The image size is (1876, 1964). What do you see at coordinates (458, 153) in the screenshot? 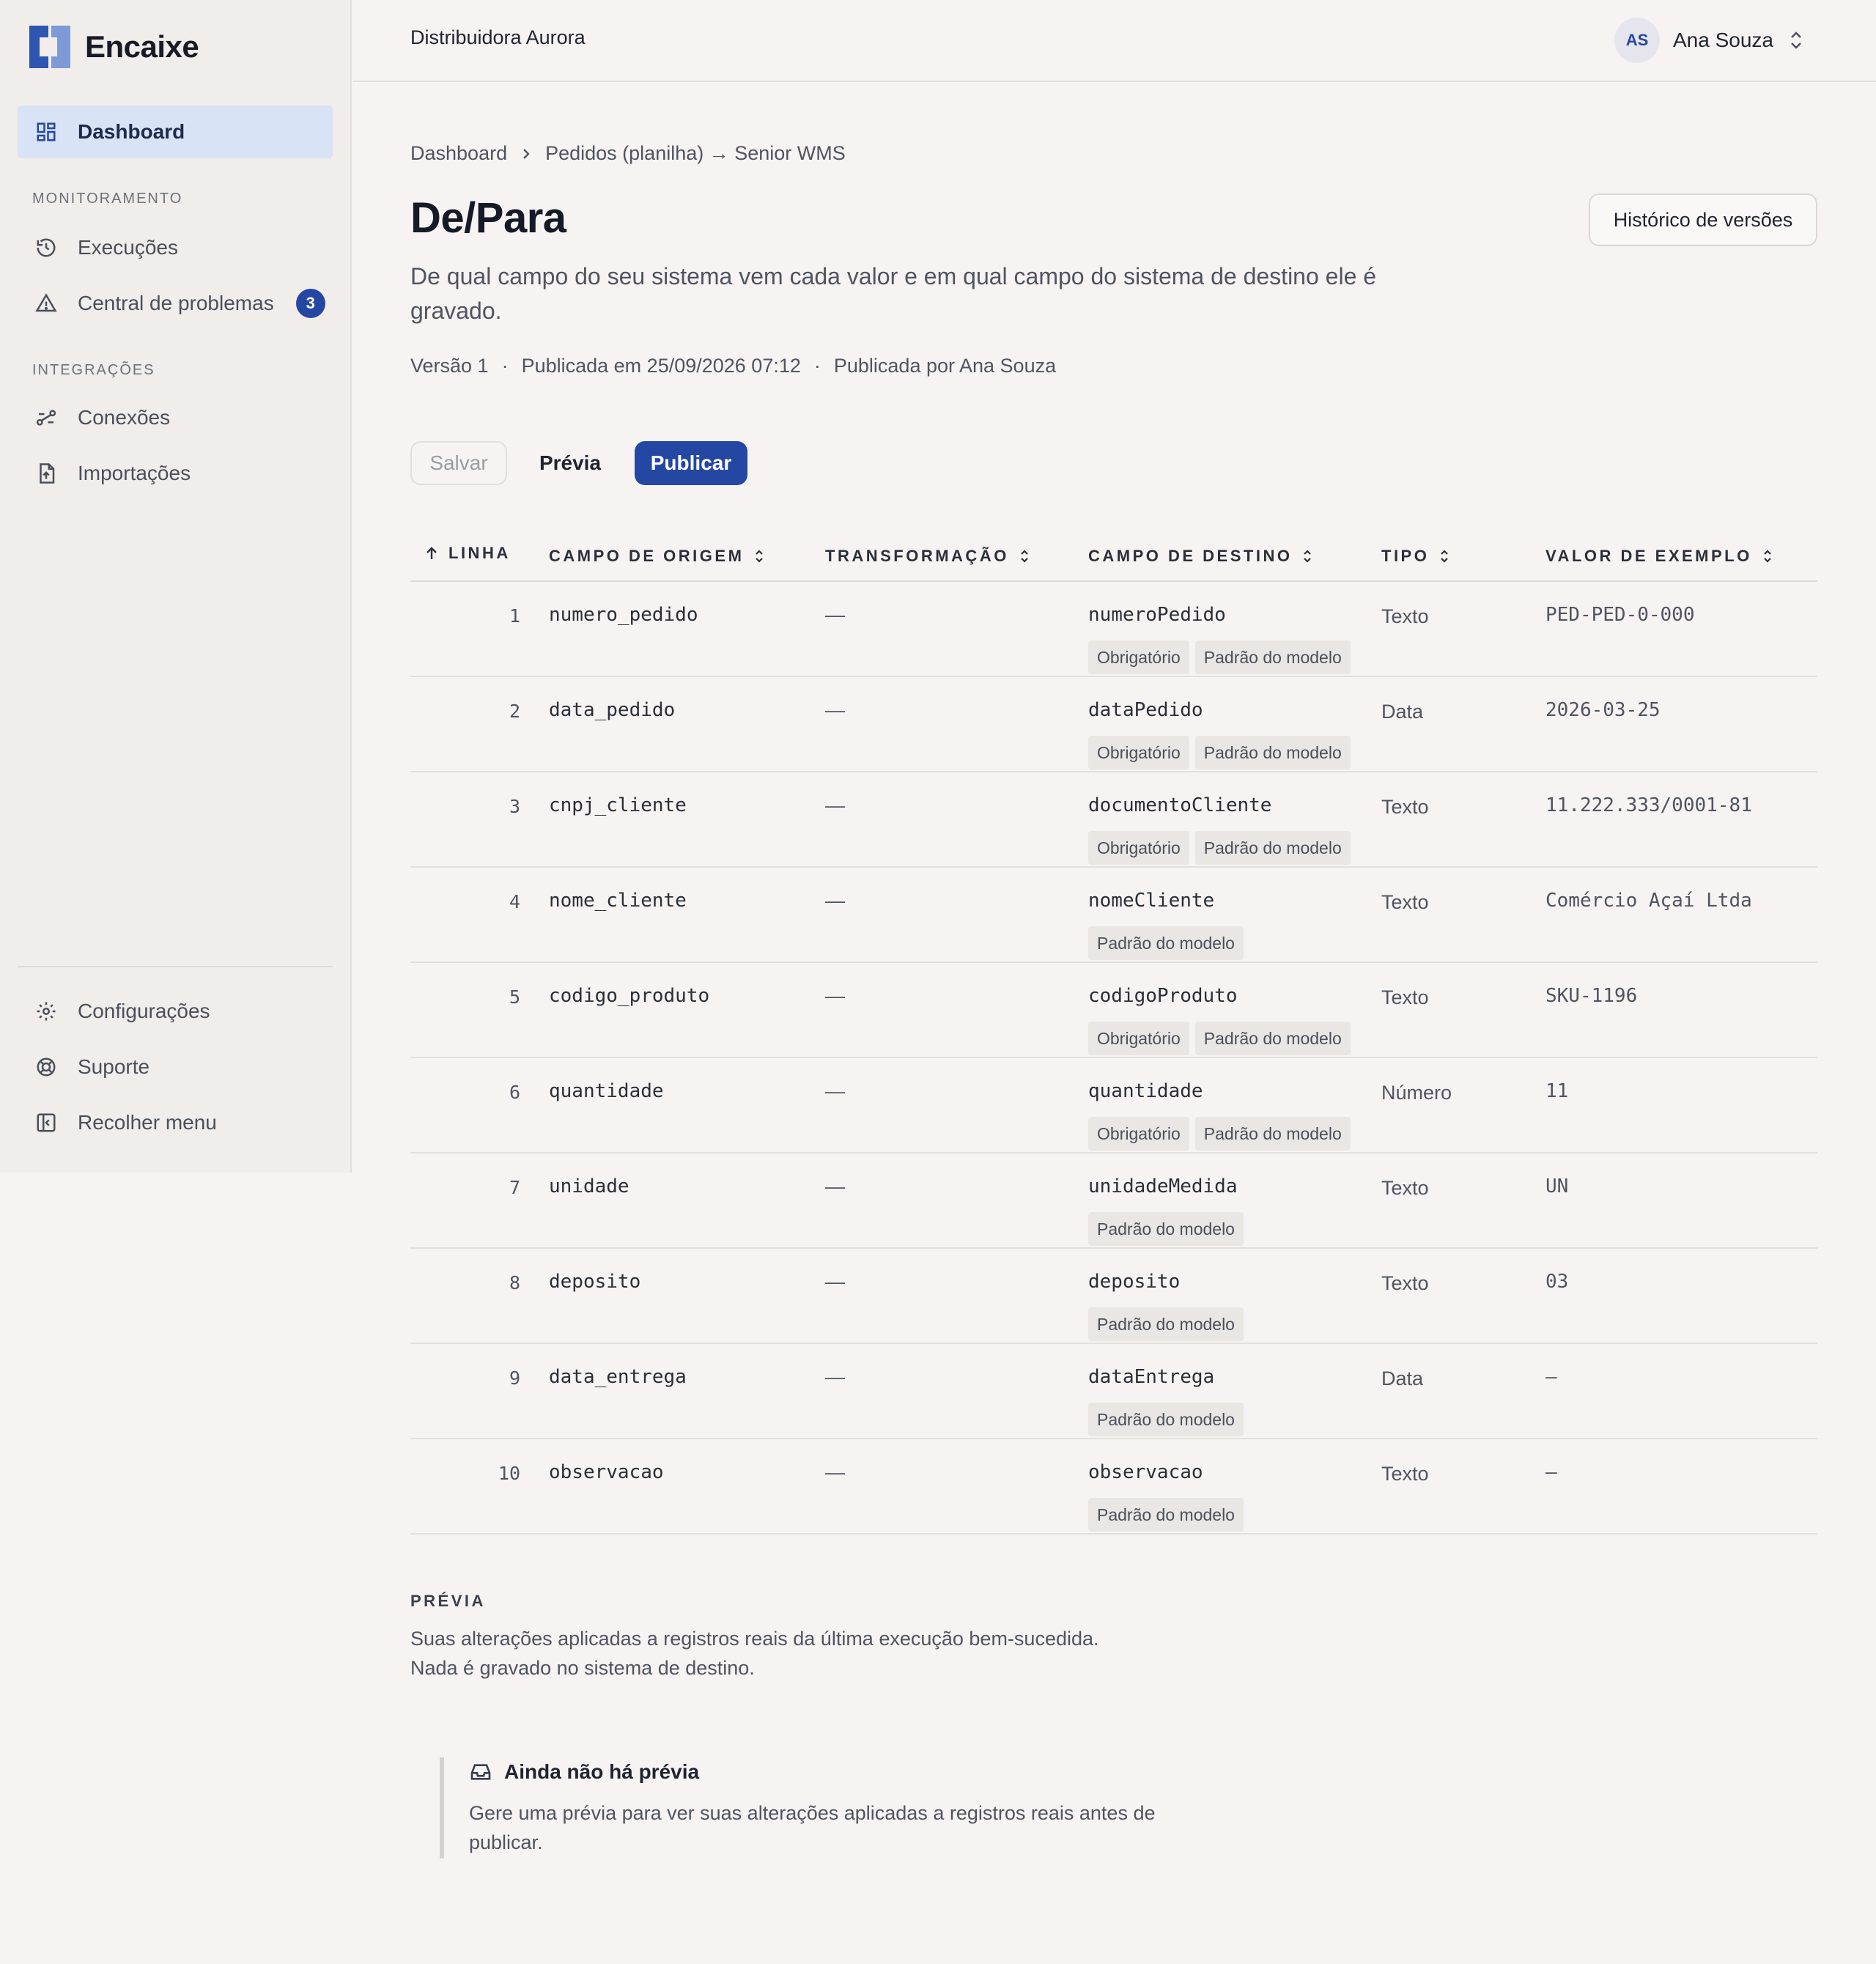
I see `breadcrumb-dashboard: Dashboard` at bounding box center [458, 153].